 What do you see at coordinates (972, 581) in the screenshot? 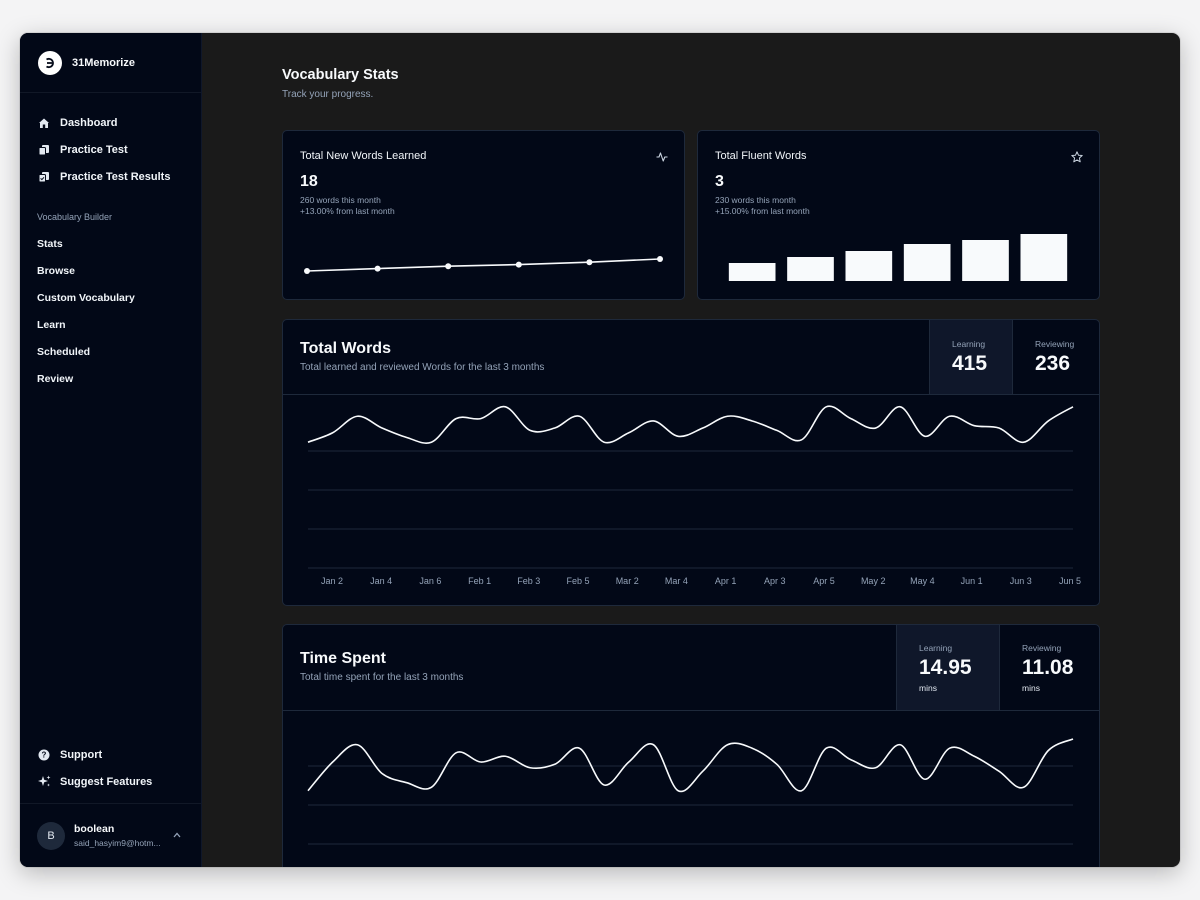
I see `x-tick-label: Jun 1` at bounding box center [972, 581].